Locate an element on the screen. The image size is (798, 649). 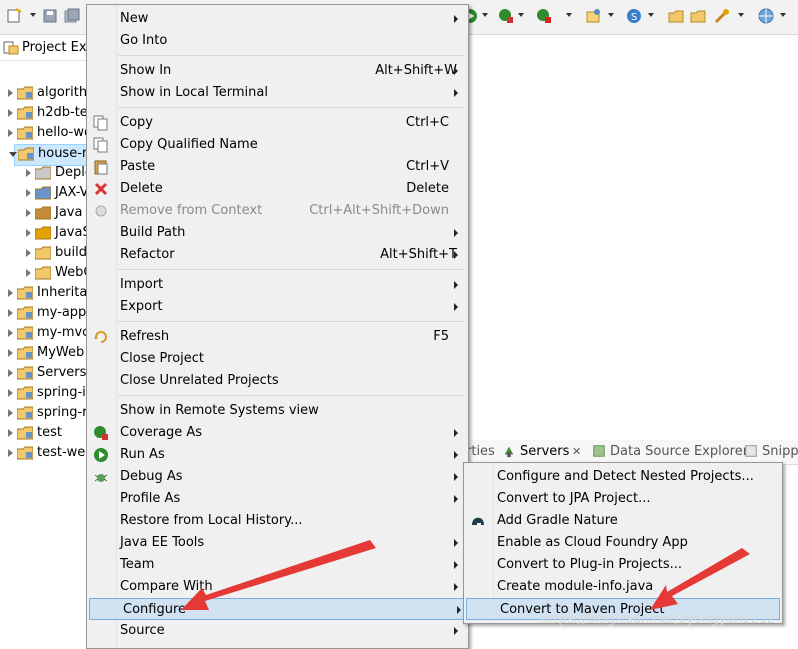
submenu-arrow-icon is located at coordinates (459, 610).